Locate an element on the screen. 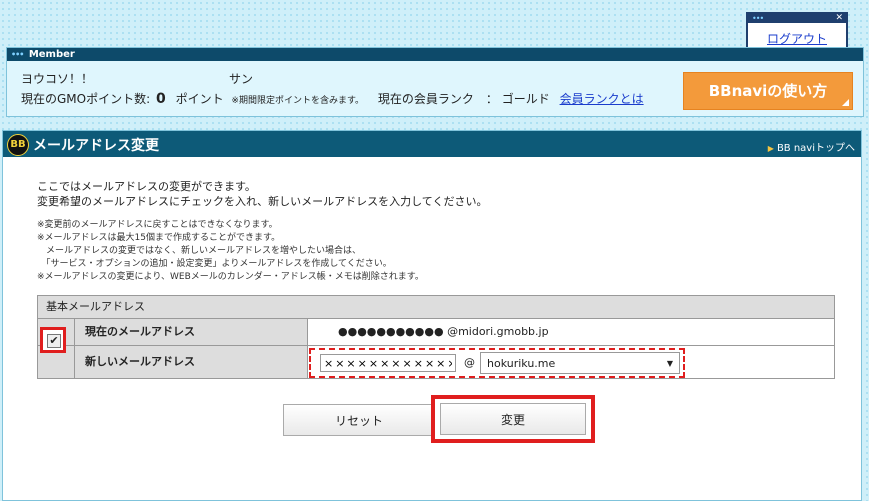  honorific-text: サン is located at coordinates (241, 79).